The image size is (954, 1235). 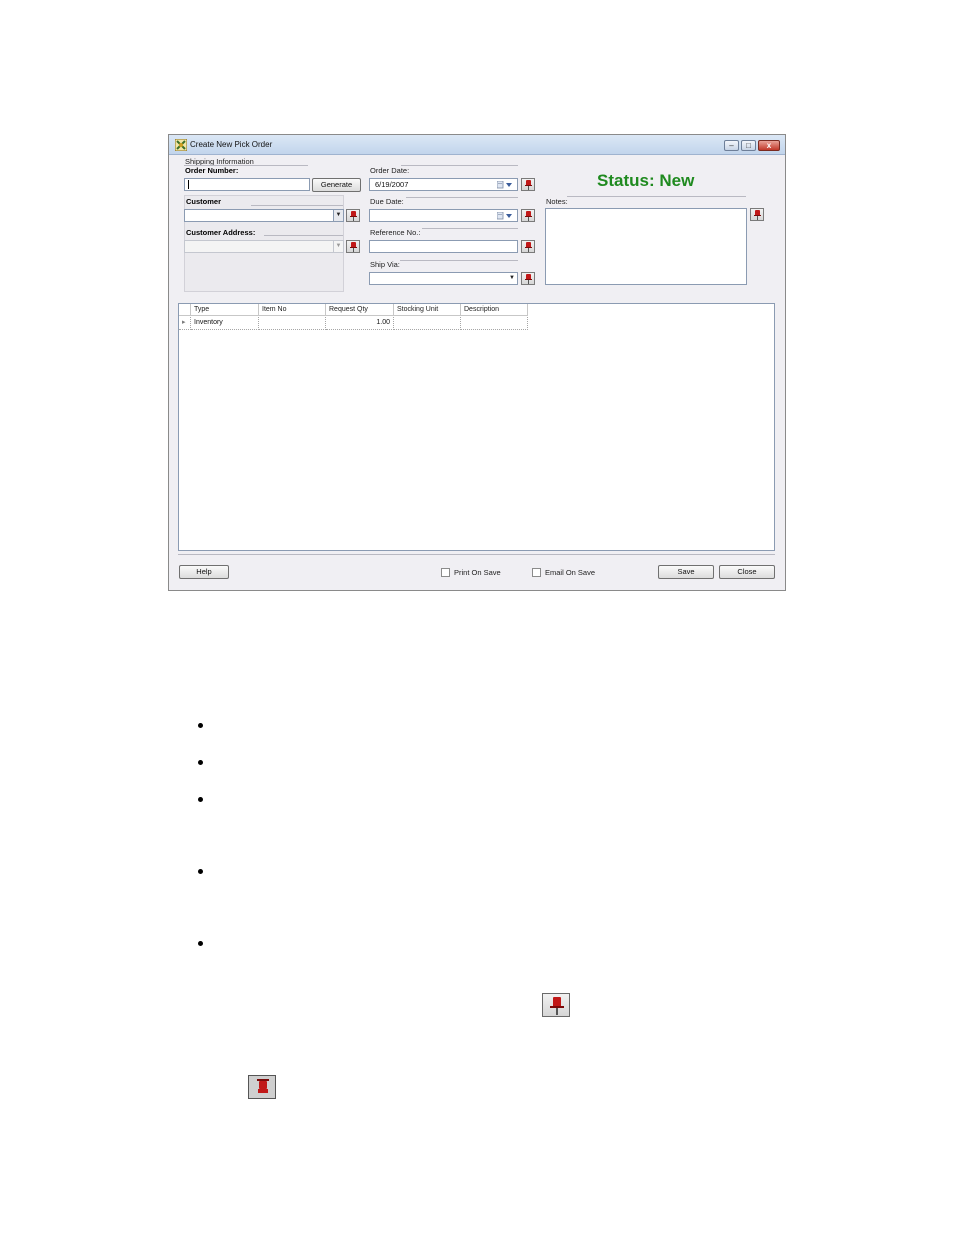 What do you see at coordinates (395, 232) in the screenshot?
I see `reference-label: Reference No.:` at bounding box center [395, 232].